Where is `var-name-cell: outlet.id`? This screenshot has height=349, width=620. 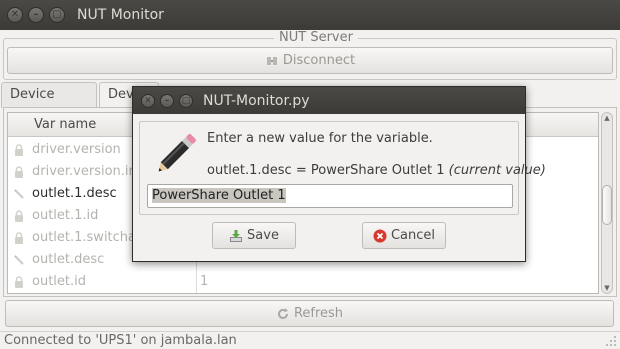 var-name-cell: outlet.id is located at coordinates (59, 281).